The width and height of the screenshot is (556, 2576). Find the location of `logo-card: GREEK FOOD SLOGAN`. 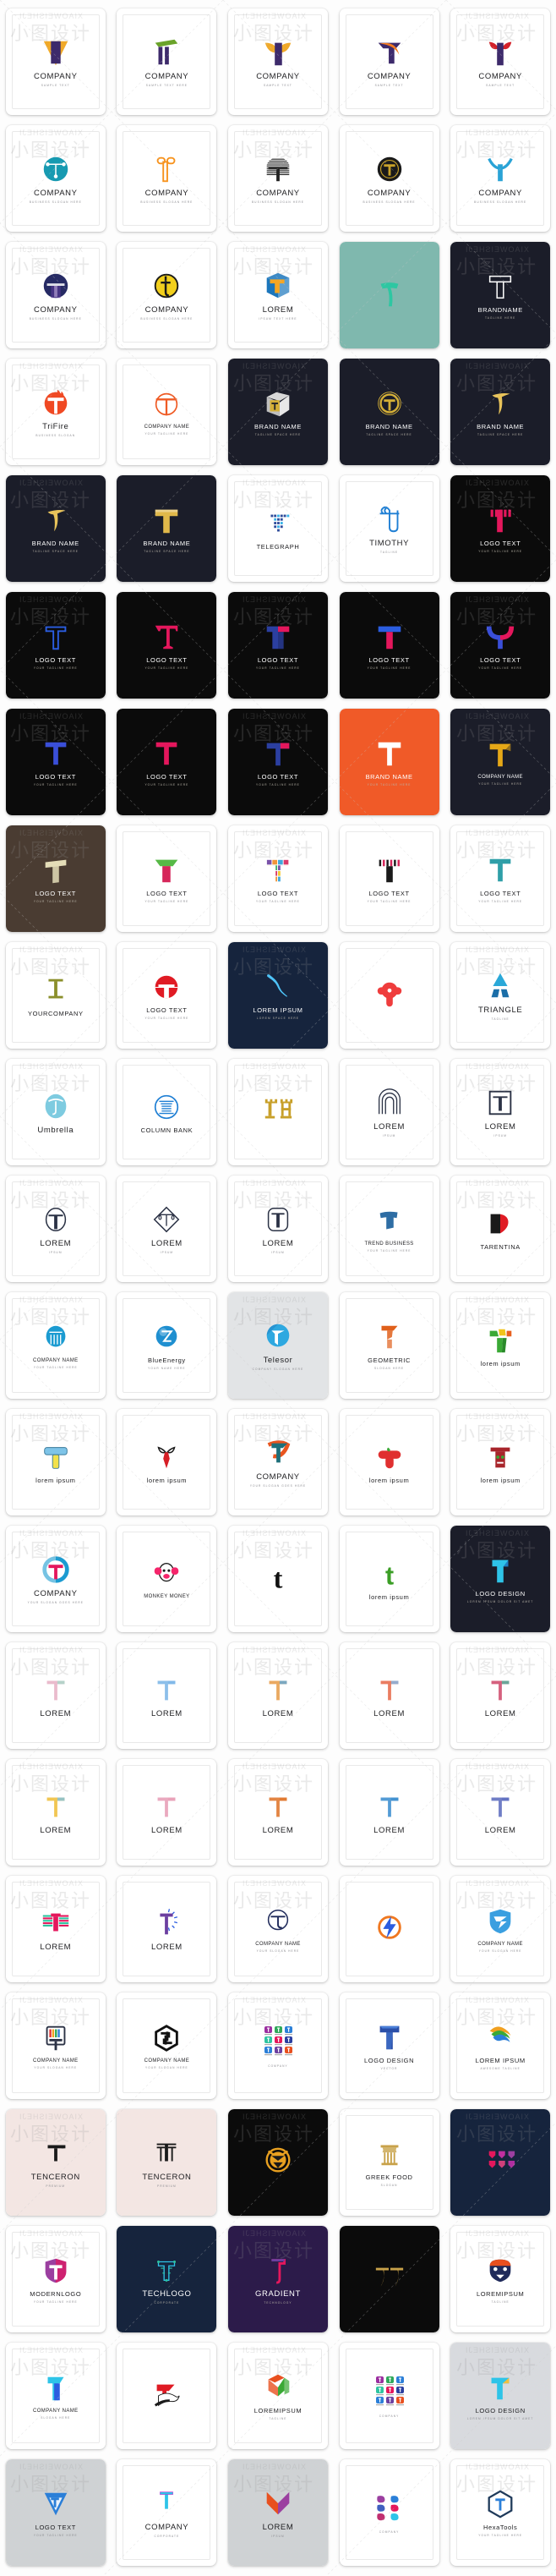

logo-card: GREEK FOOD SLOGAN is located at coordinates (389, 2162).